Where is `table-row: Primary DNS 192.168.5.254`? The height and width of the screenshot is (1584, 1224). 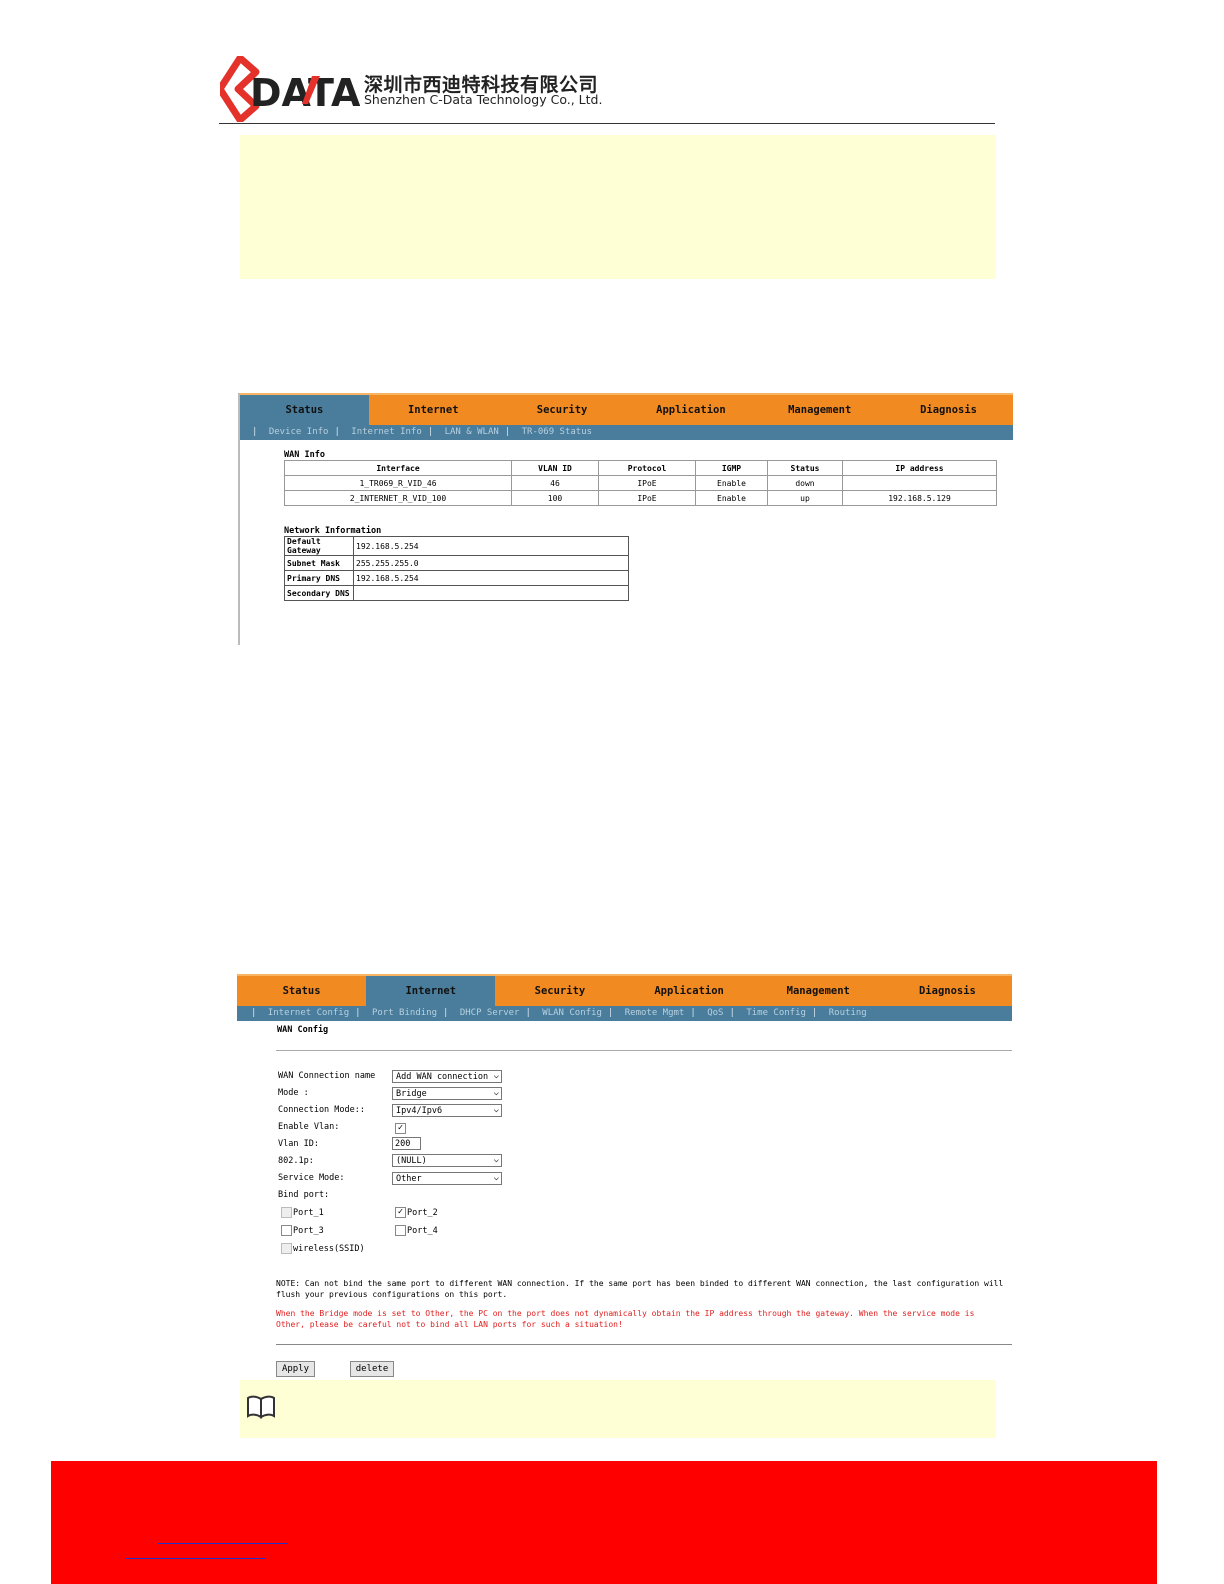 table-row: Primary DNS 192.168.5.254 is located at coordinates (456, 578).